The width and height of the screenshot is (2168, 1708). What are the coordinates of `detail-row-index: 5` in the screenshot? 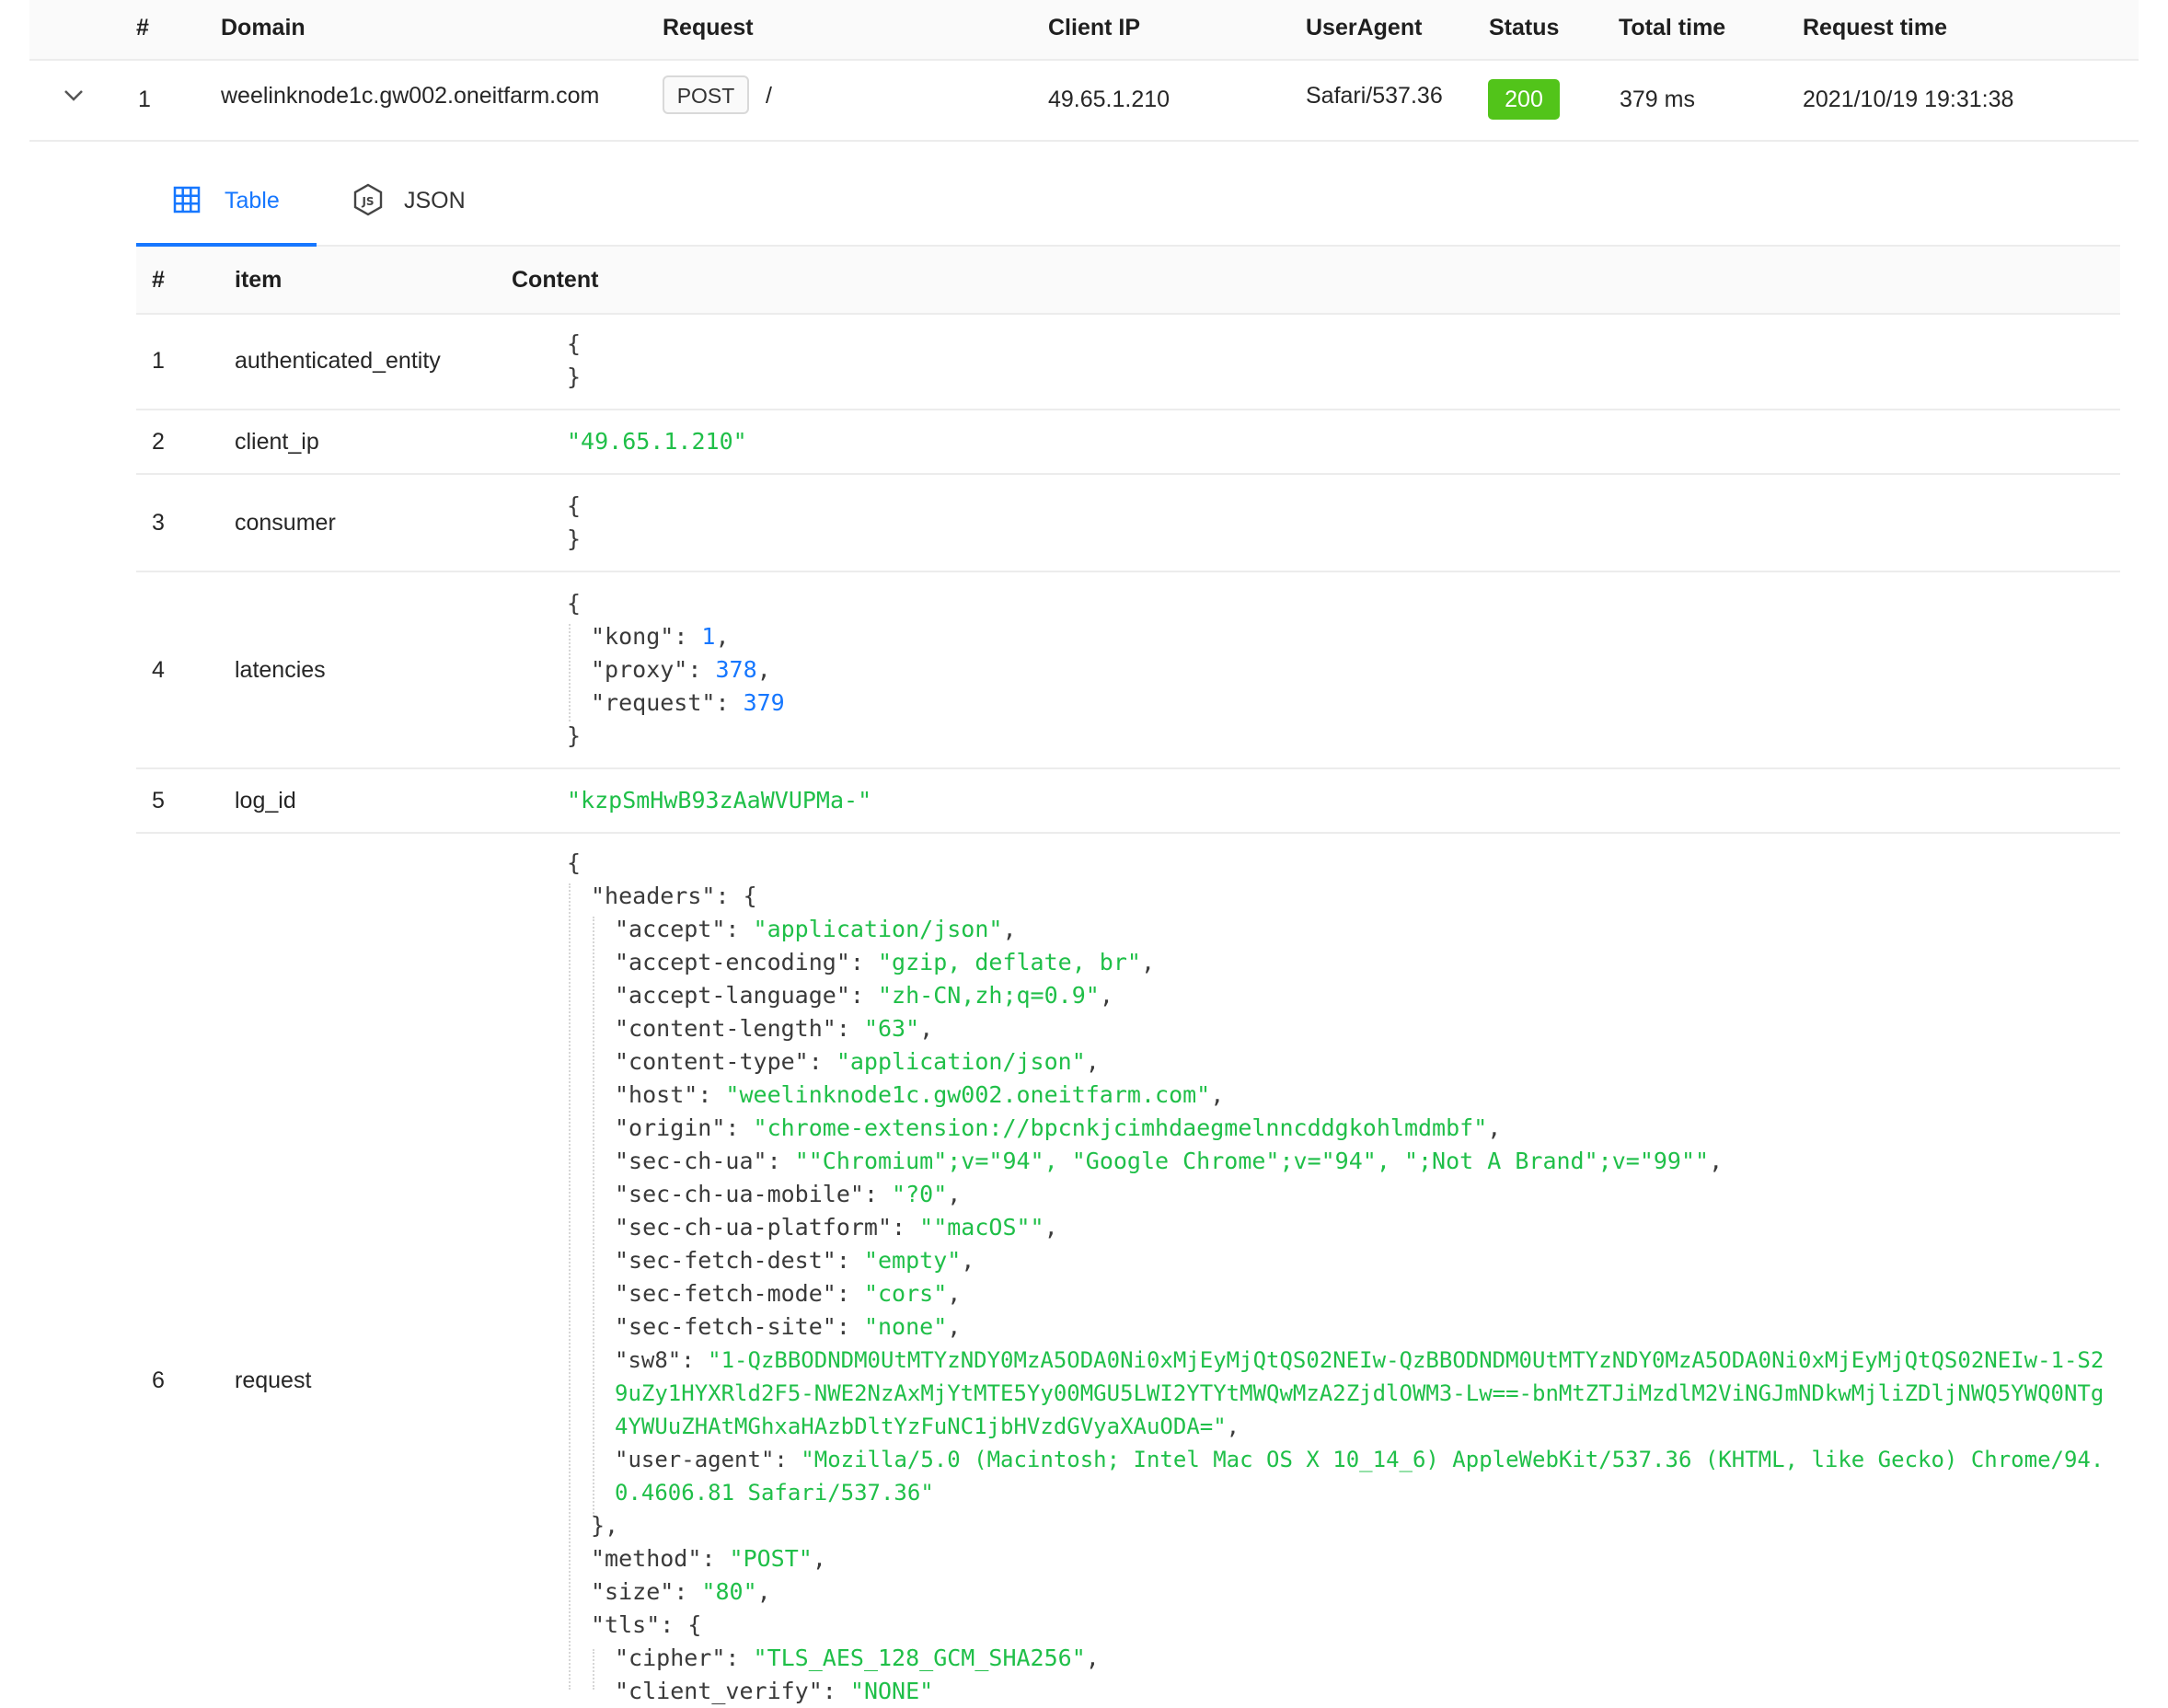 It's located at (158, 801).